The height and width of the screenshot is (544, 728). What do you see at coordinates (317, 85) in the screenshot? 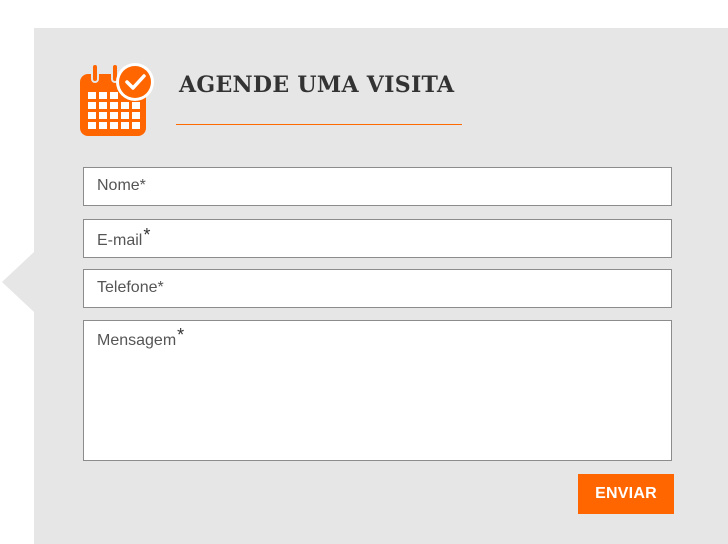
I see `form-title: AGENDE UMA VISITA` at bounding box center [317, 85].